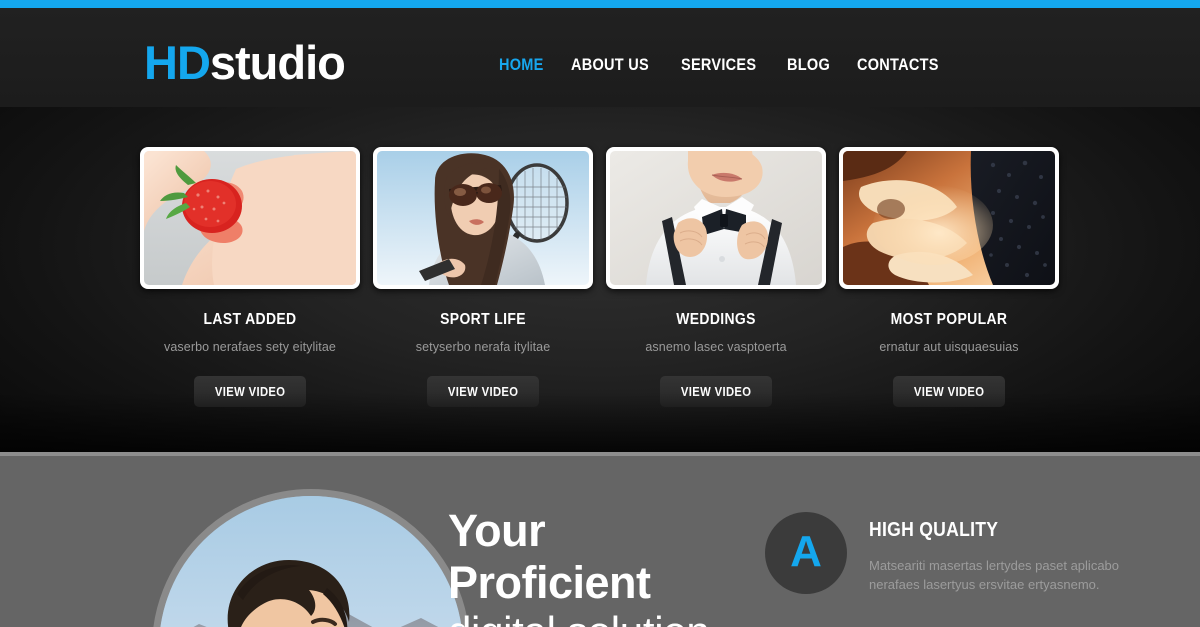 Image resolution: width=1200 pixels, height=627 pixels. Describe the element at coordinates (250, 347) in the screenshot. I see `portfolio-card-description: vaserbo nerafaes sety eitylitae` at that location.